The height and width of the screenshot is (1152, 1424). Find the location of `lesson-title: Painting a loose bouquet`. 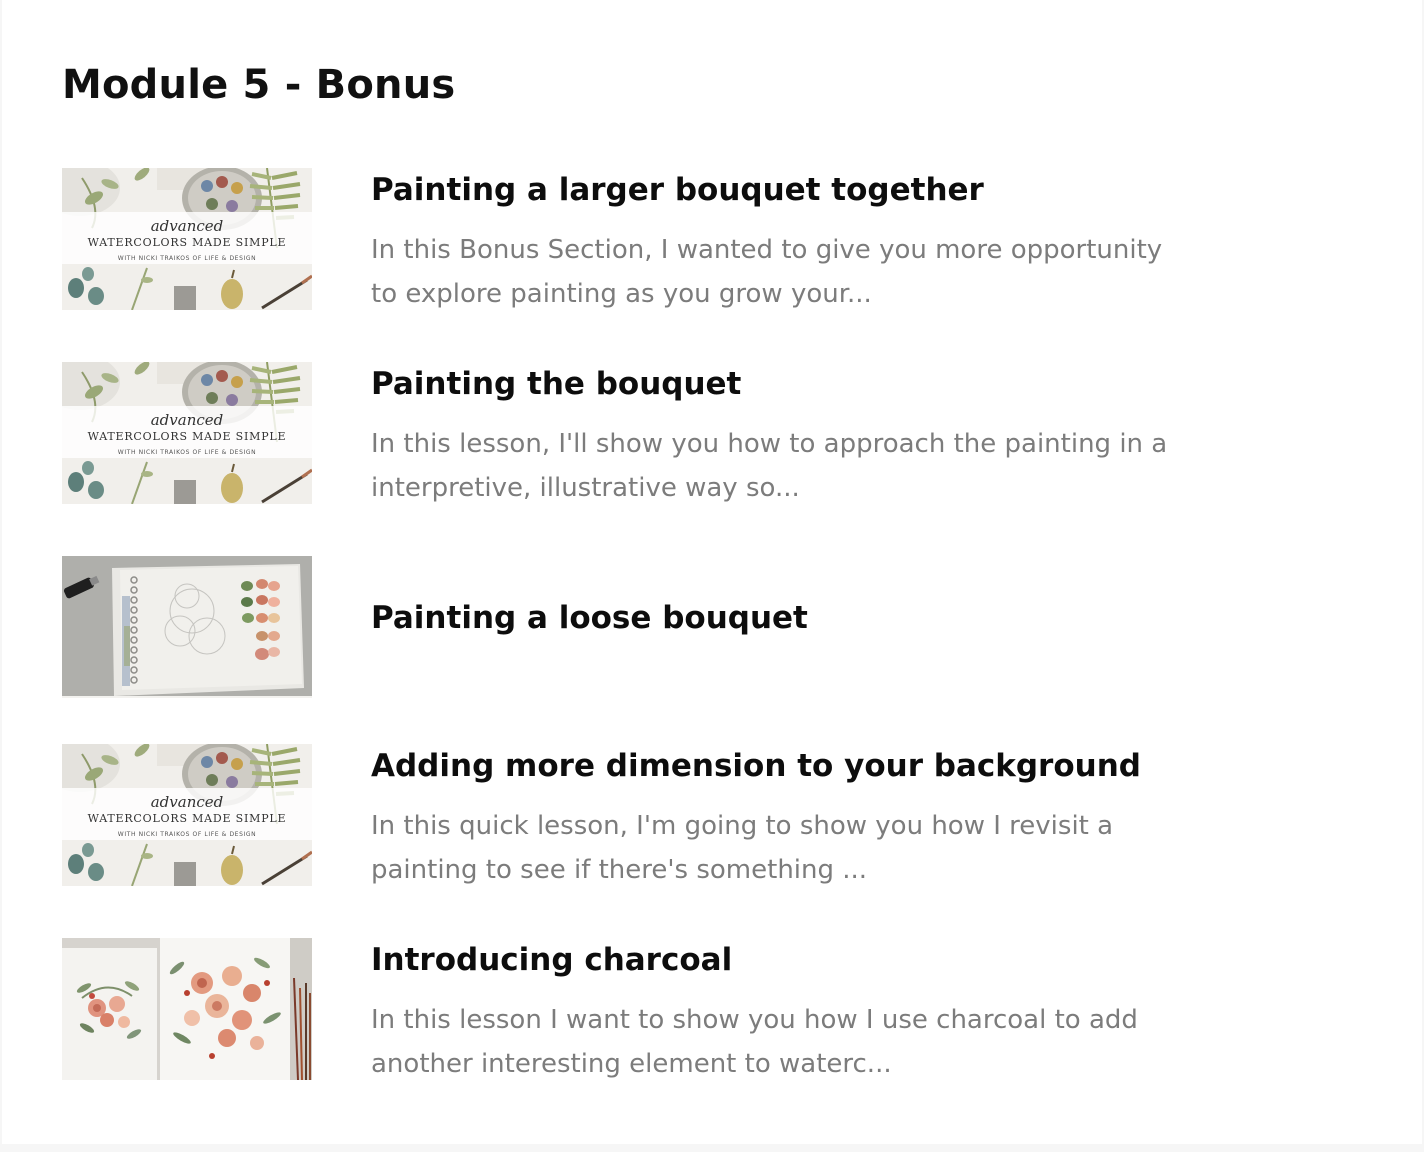

lesson-title: Painting a loose bouquet is located at coordinates (589, 618).